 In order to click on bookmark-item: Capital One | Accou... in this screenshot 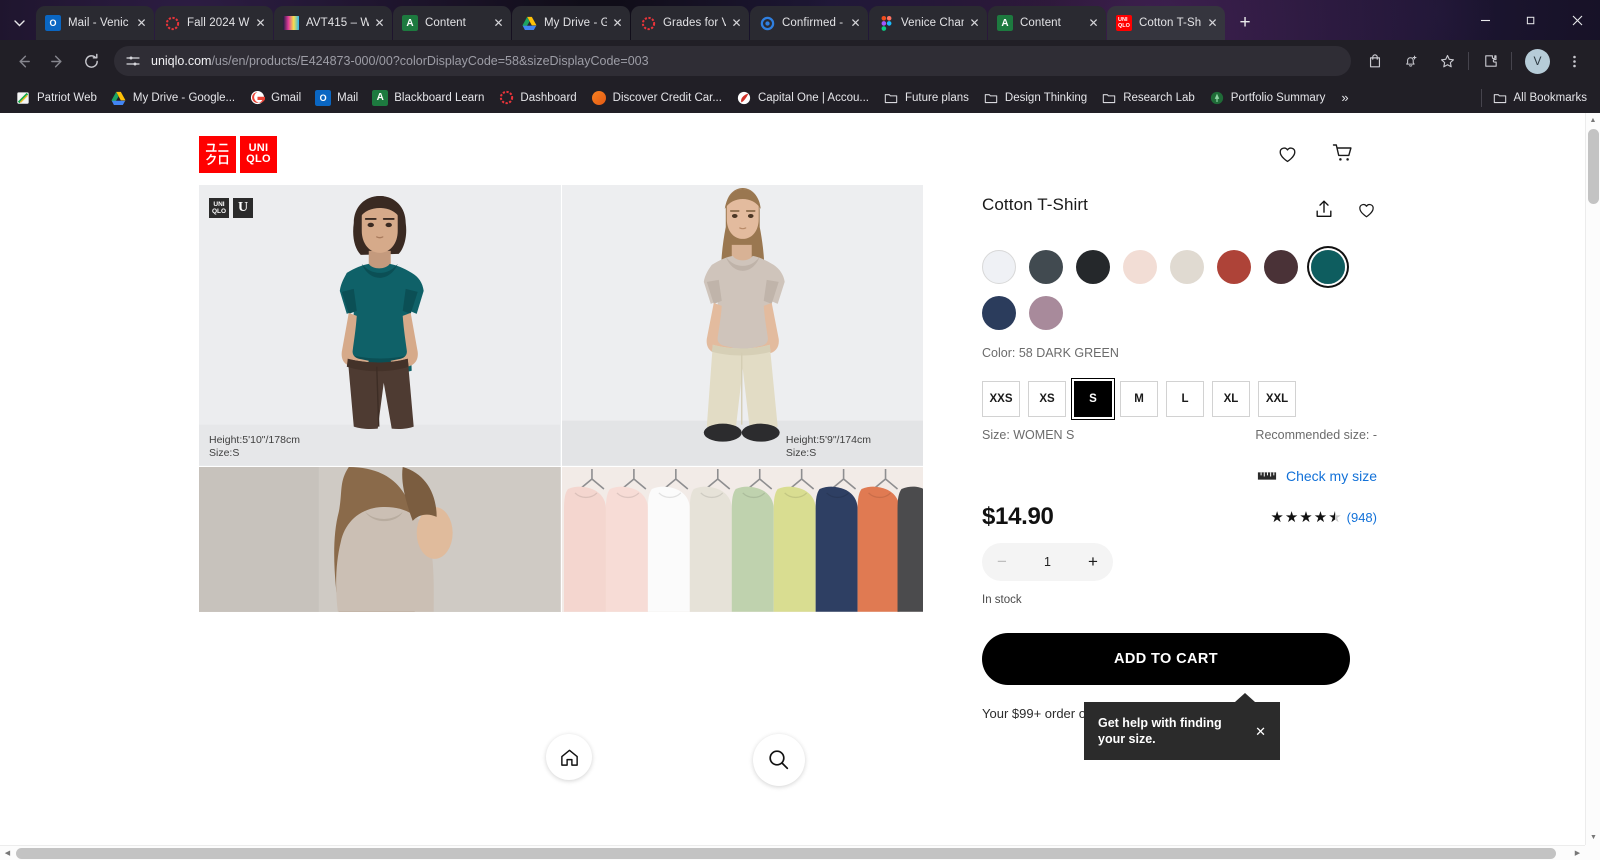, I will do `click(802, 98)`.